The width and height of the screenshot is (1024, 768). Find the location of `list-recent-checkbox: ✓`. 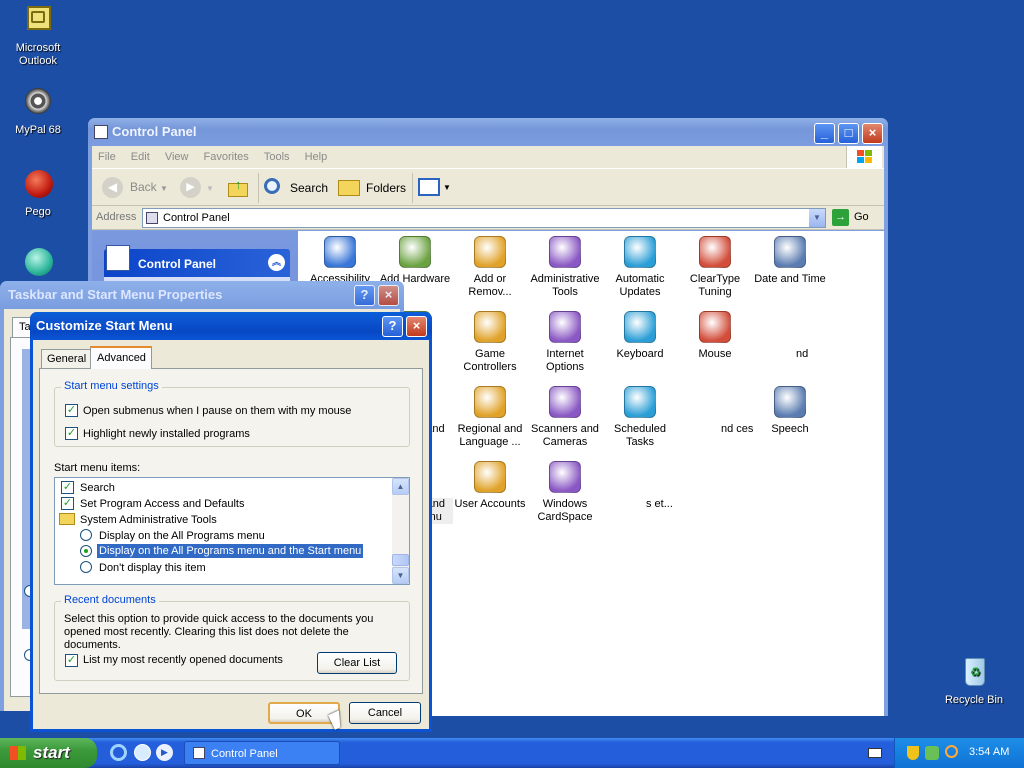

list-recent-checkbox: ✓ is located at coordinates (71, 660).